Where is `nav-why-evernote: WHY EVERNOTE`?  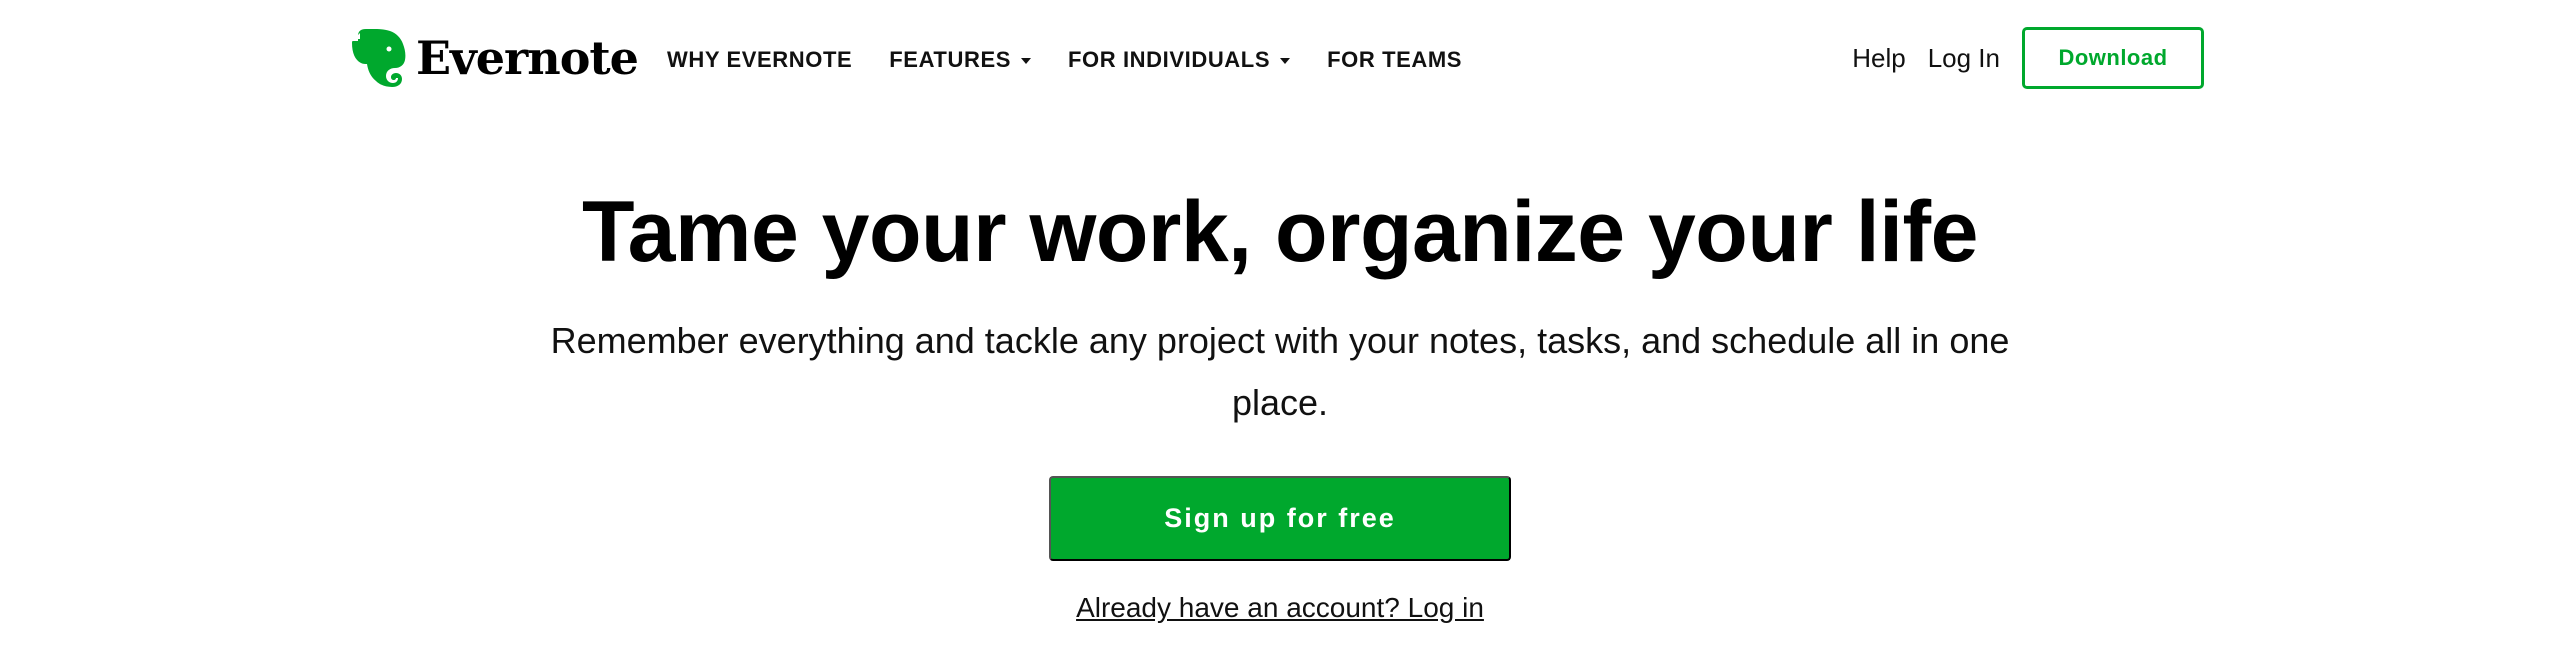 nav-why-evernote: WHY EVERNOTE is located at coordinates (759, 60).